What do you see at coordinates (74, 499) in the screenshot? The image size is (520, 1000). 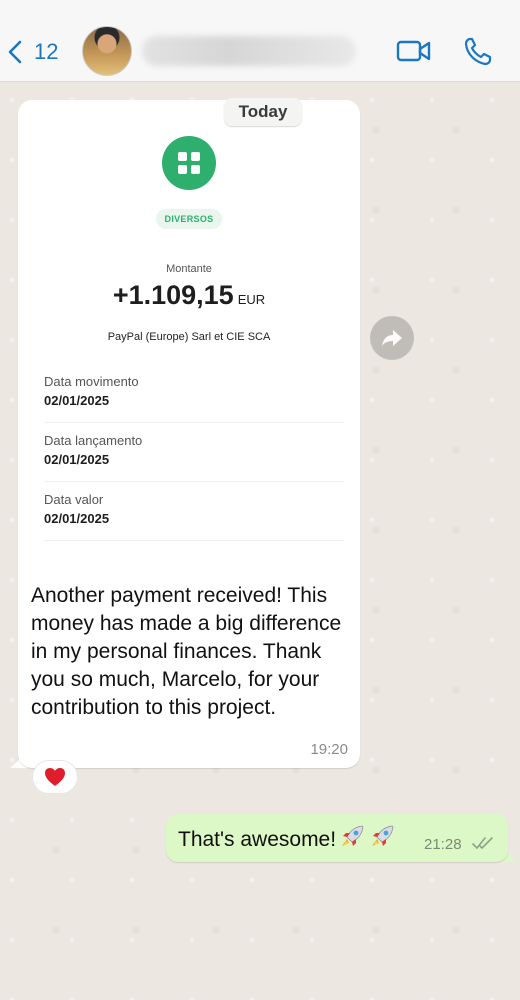 I see `detail-label: Data valor` at bounding box center [74, 499].